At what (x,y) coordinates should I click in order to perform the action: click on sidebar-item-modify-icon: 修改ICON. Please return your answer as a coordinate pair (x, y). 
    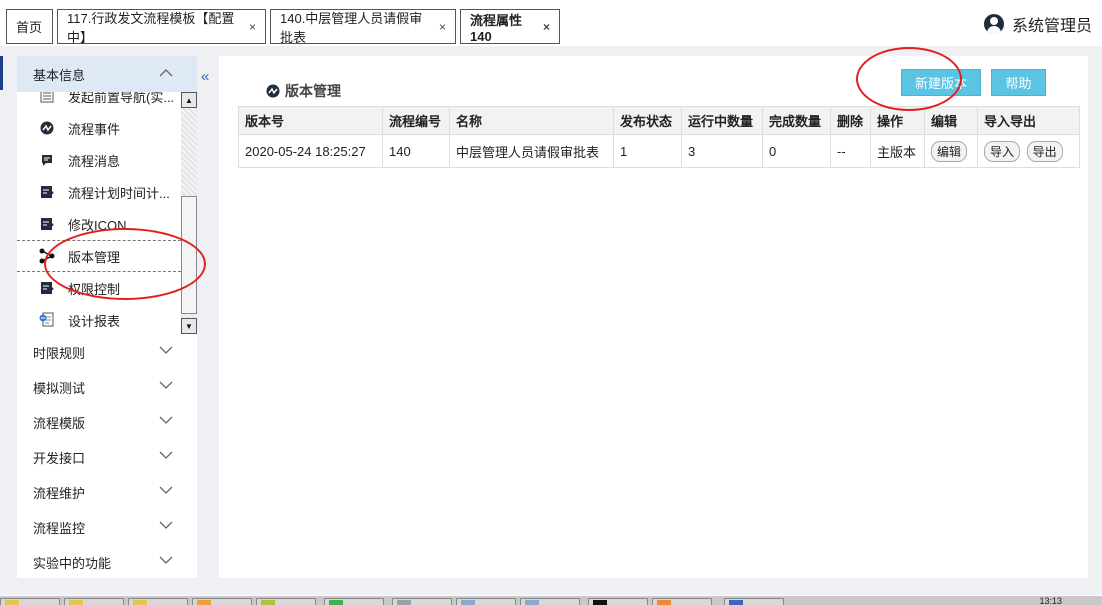
    Looking at the image, I should click on (99, 224).